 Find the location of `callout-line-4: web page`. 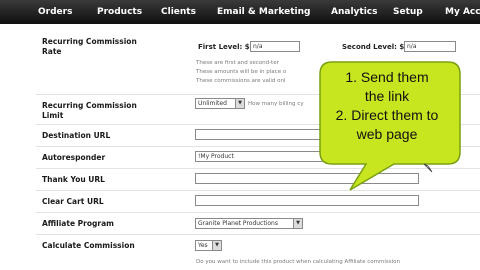

callout-line-4: web page is located at coordinates (387, 134).